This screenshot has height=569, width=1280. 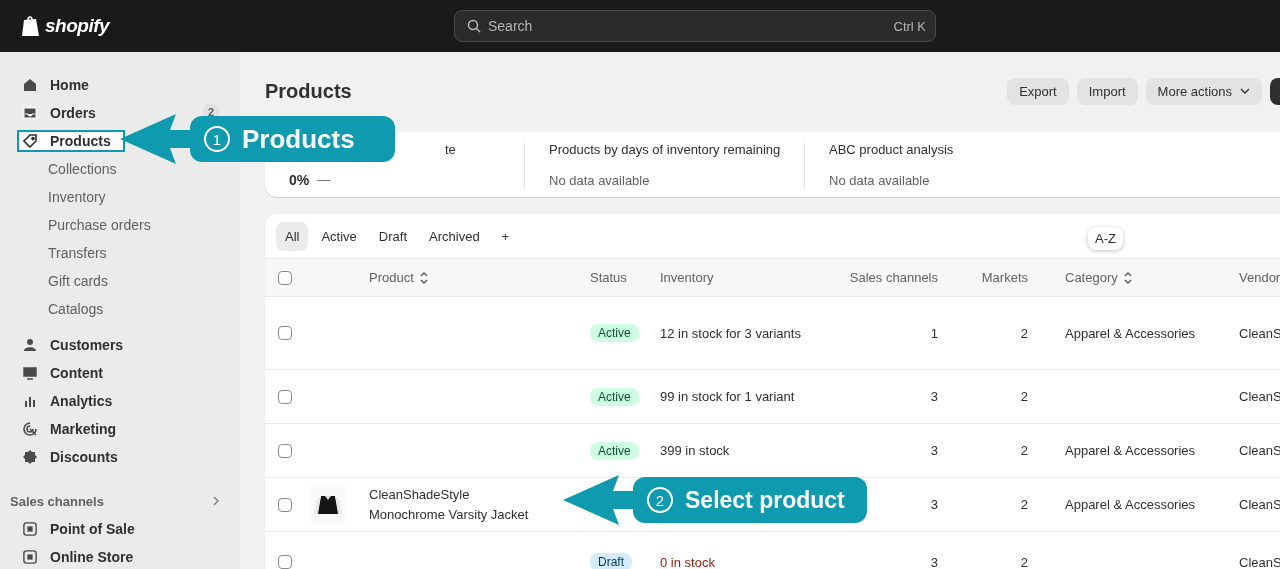 I want to click on nav-item: Content, so click(x=120, y=373).